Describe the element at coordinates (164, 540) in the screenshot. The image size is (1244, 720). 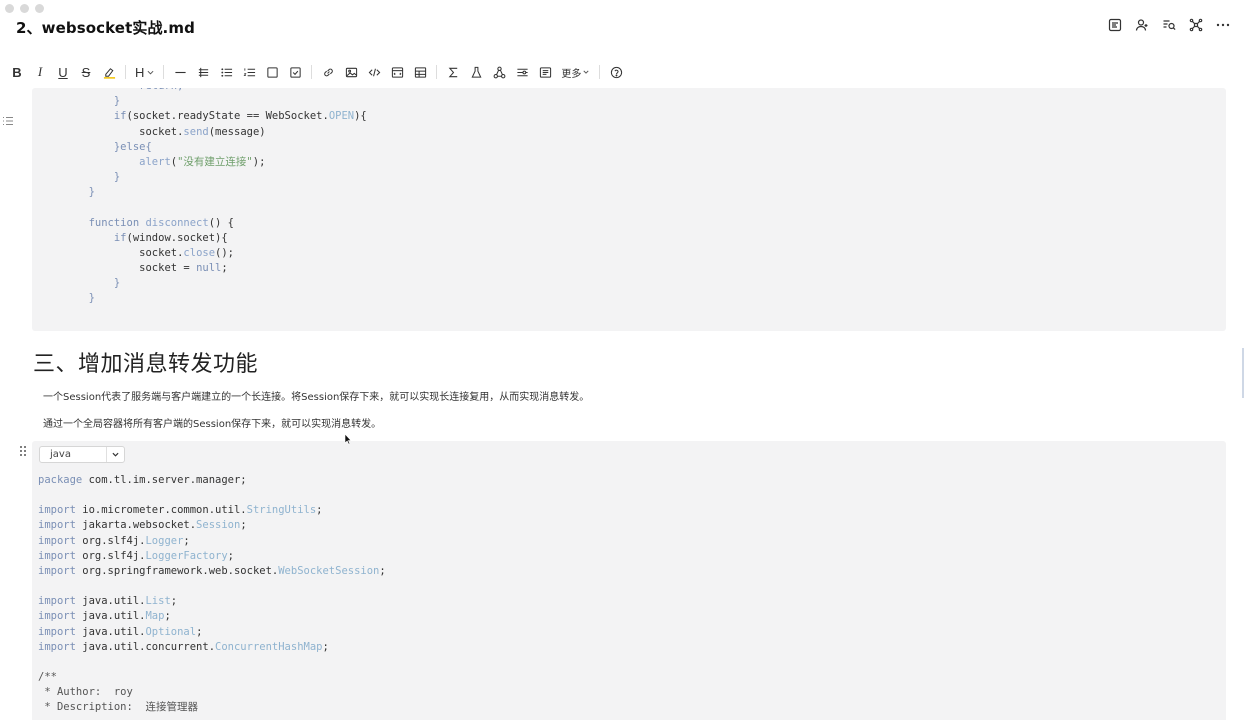
I see `code-token: Logger` at that location.